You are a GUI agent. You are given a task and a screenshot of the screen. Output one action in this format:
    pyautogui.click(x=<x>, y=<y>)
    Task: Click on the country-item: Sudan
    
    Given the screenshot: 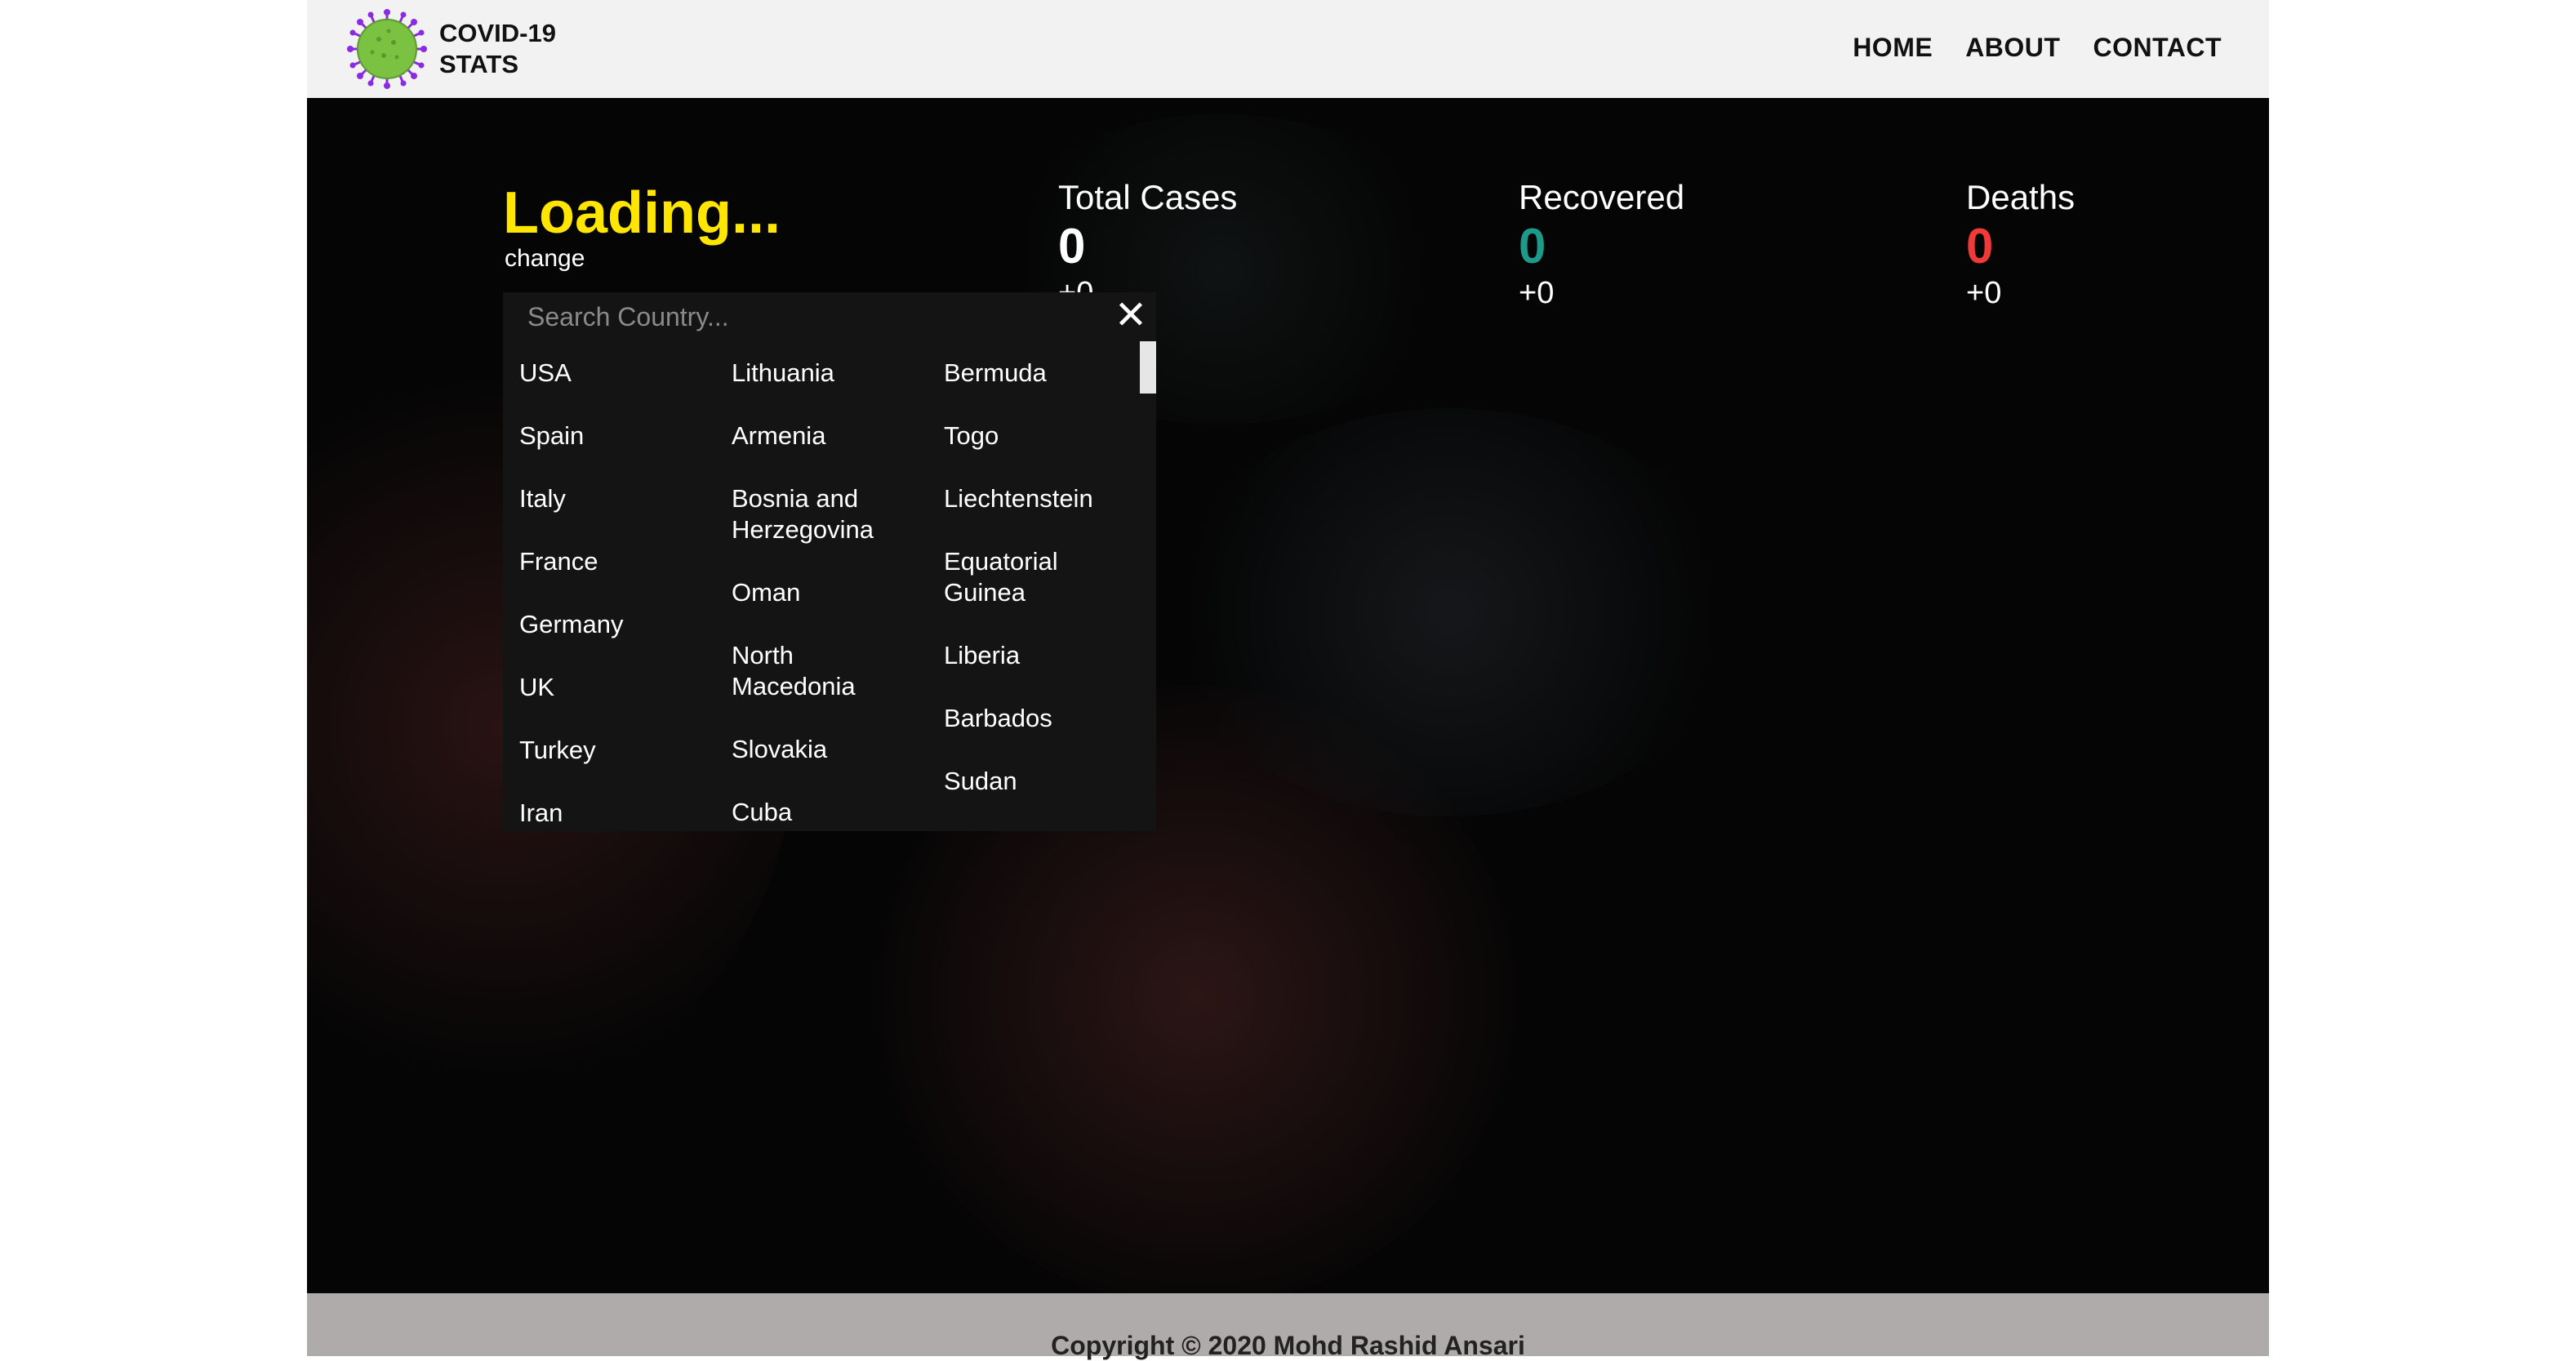 What is the action you would take?
    pyautogui.click(x=1025, y=790)
    